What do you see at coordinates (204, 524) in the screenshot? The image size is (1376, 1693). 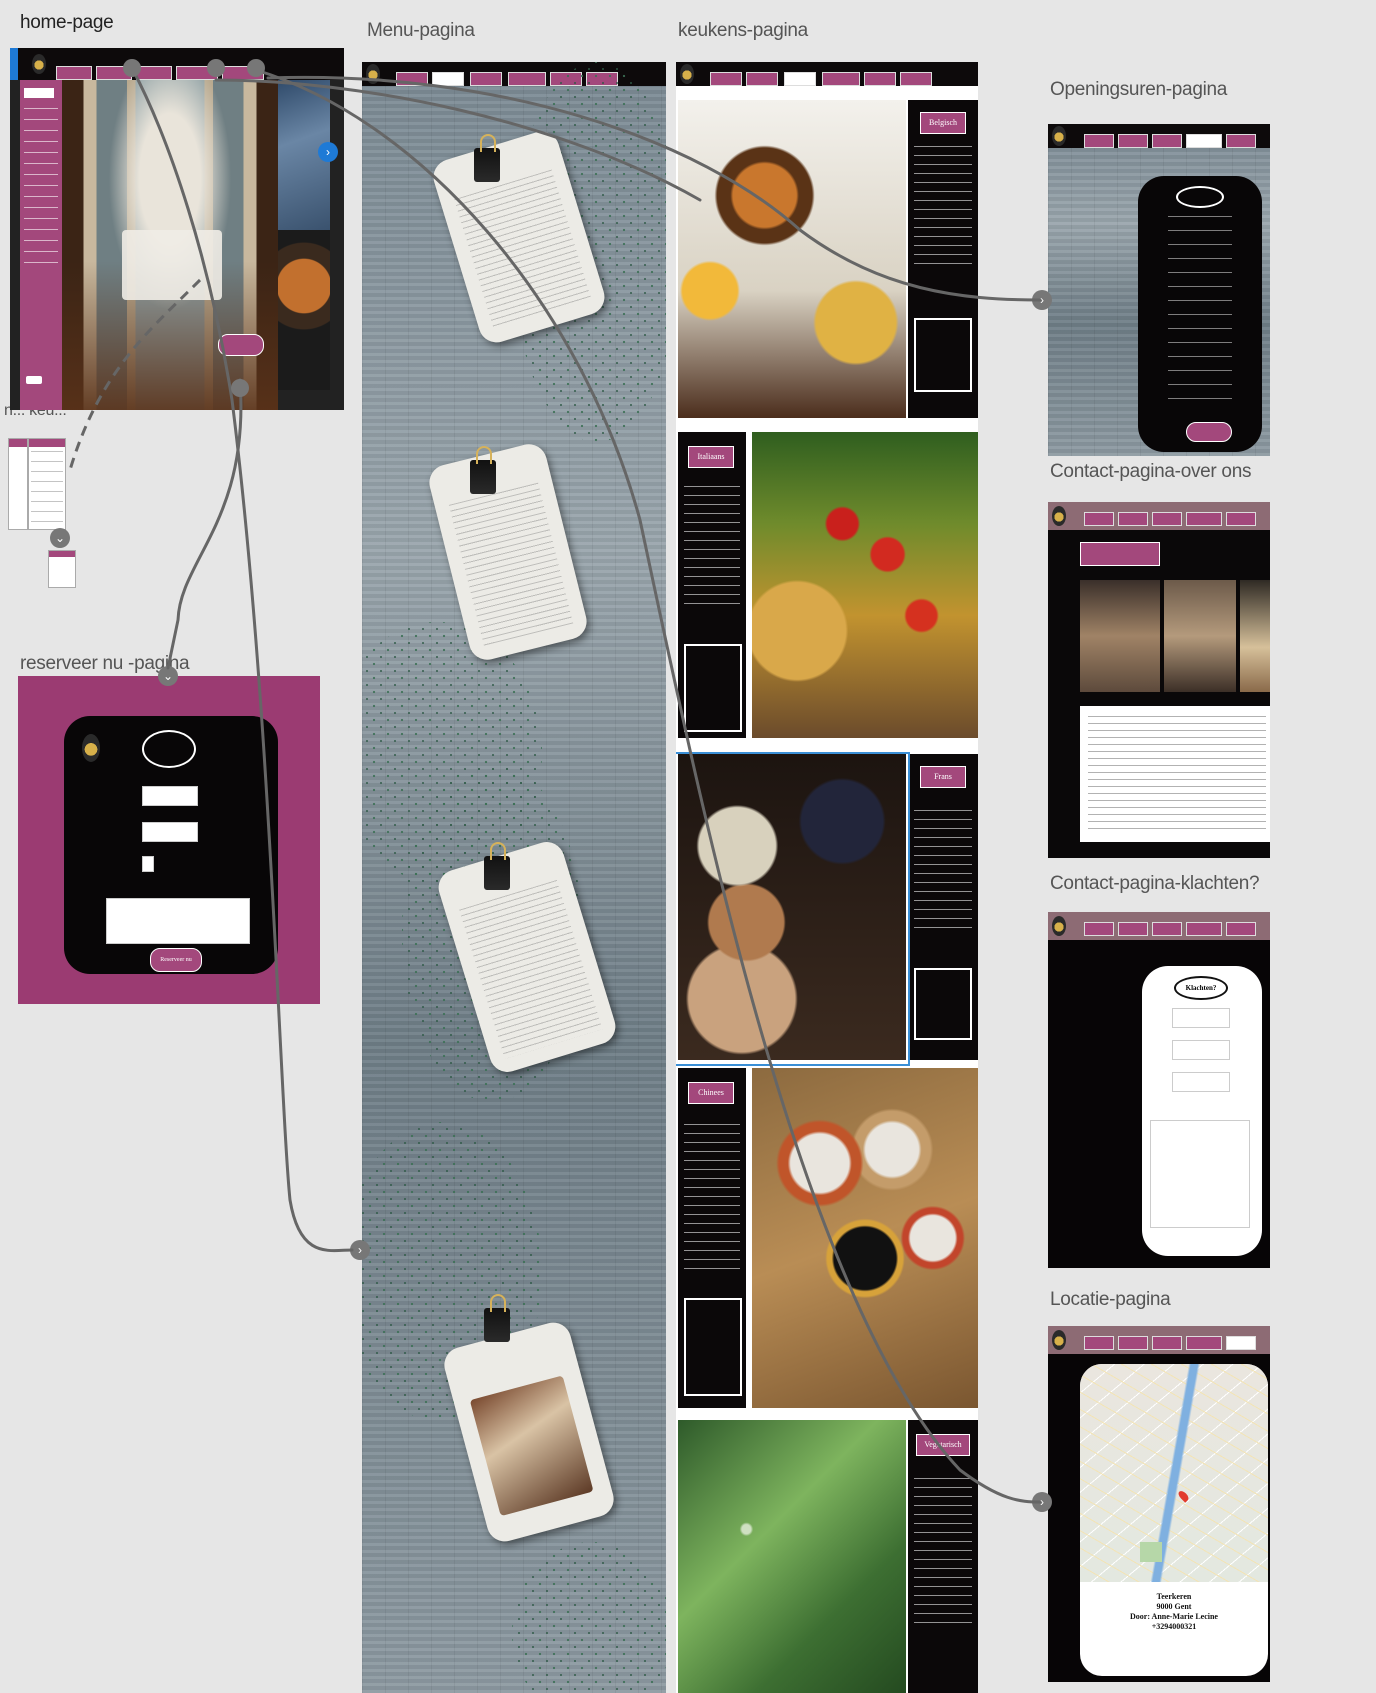 I see `wire-to-reserveer` at bounding box center [204, 524].